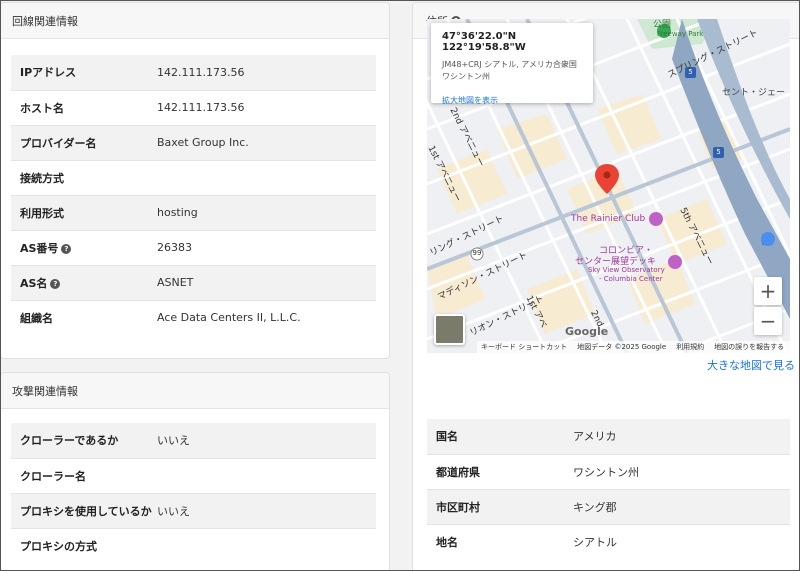  What do you see at coordinates (680, 34) in the screenshot?
I see `map-label-freeway-park: Freeway Park` at bounding box center [680, 34].